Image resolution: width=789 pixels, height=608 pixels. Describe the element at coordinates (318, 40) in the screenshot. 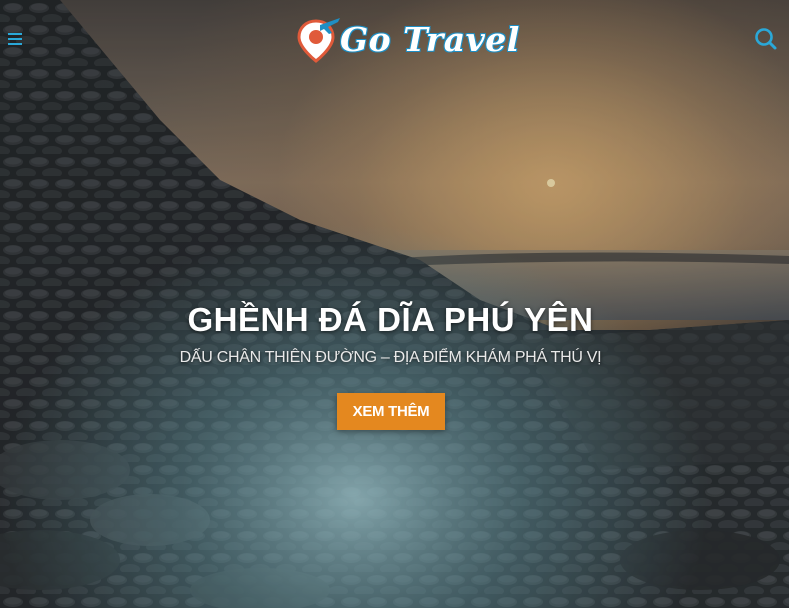

I see `location-pin-plane-icon` at that location.